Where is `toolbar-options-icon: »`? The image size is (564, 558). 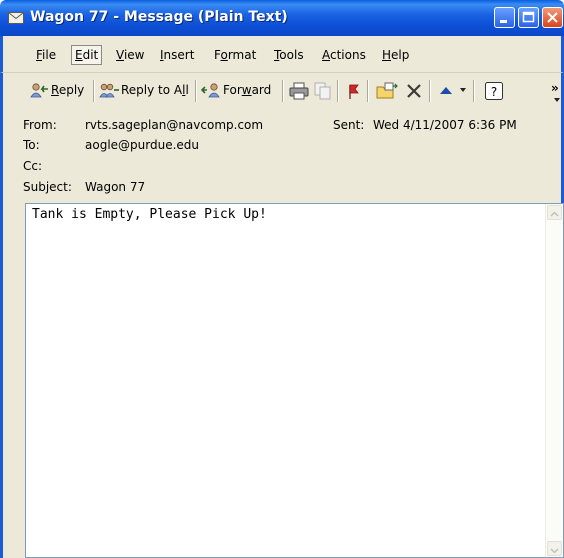 toolbar-options-icon: » is located at coordinates (555, 88).